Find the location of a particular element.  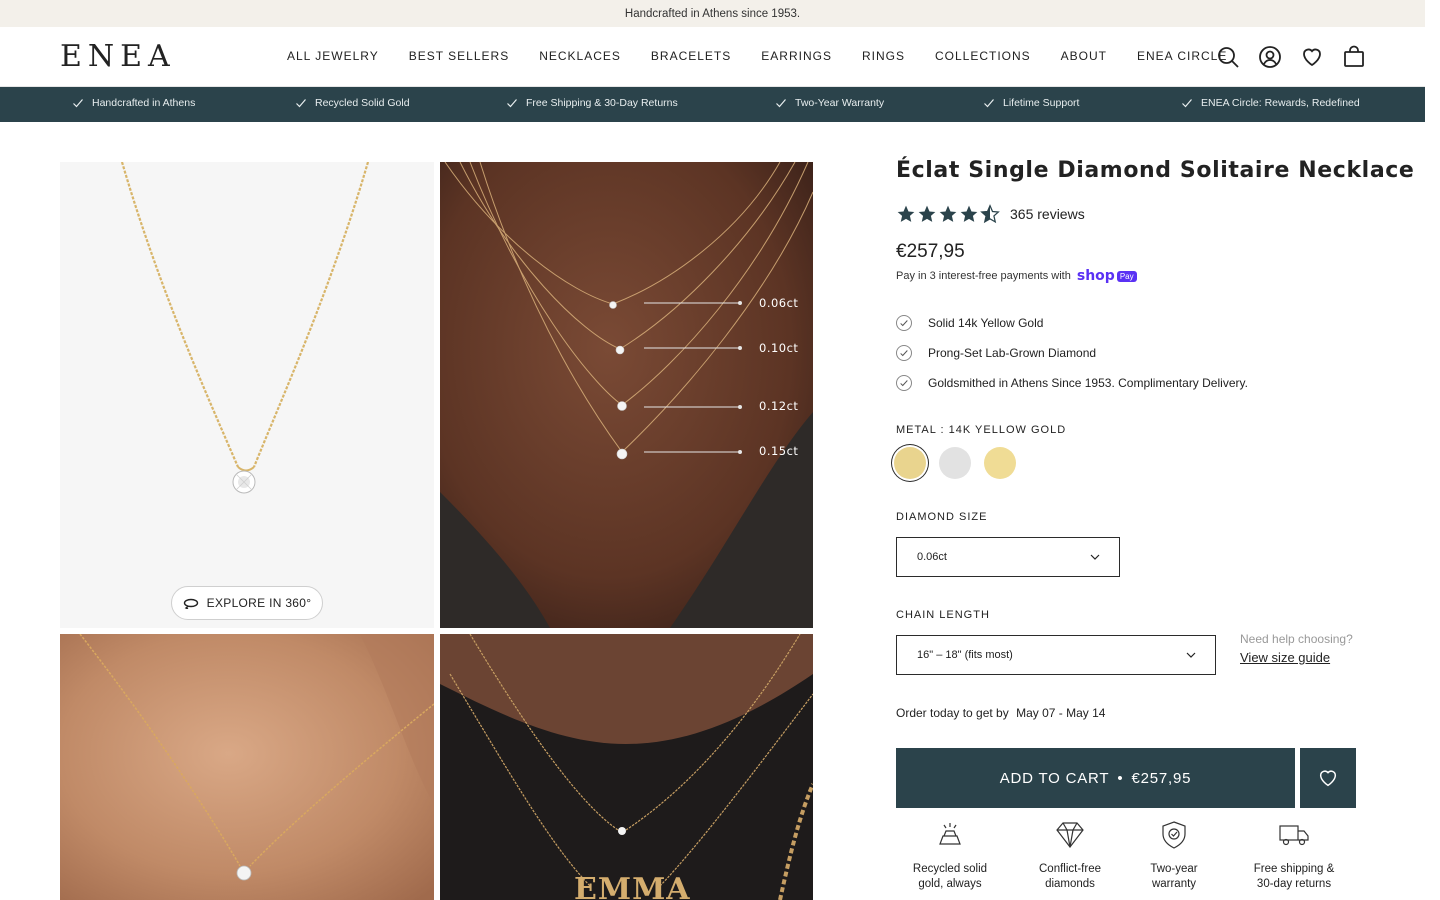

usp-label: Free Shipping & 30-Day Returns is located at coordinates (602, 103).